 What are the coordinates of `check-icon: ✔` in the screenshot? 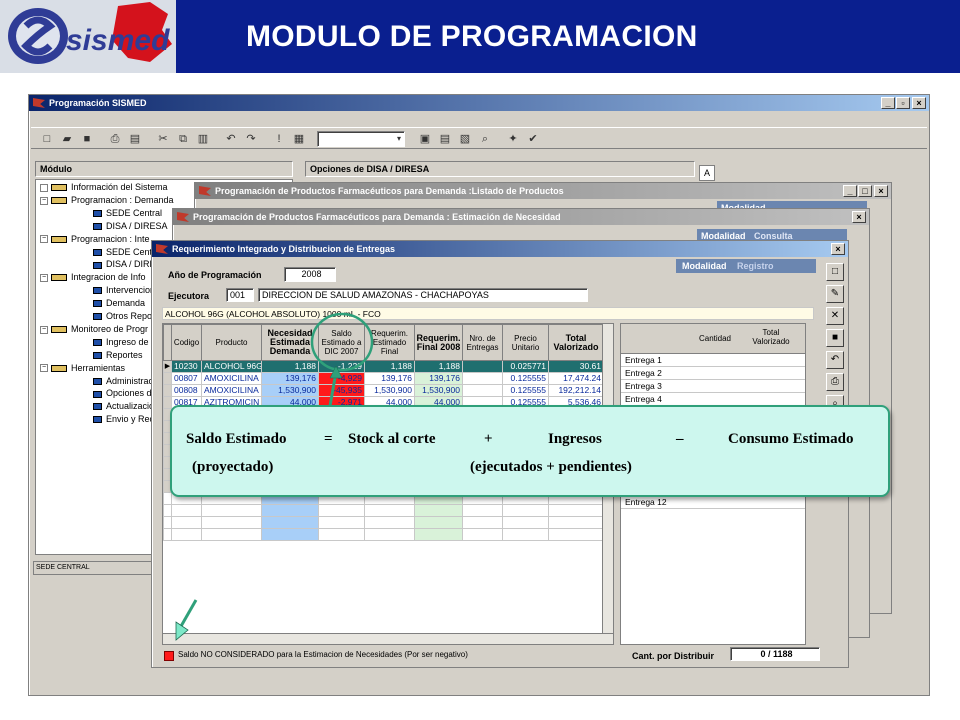 It's located at (533, 139).